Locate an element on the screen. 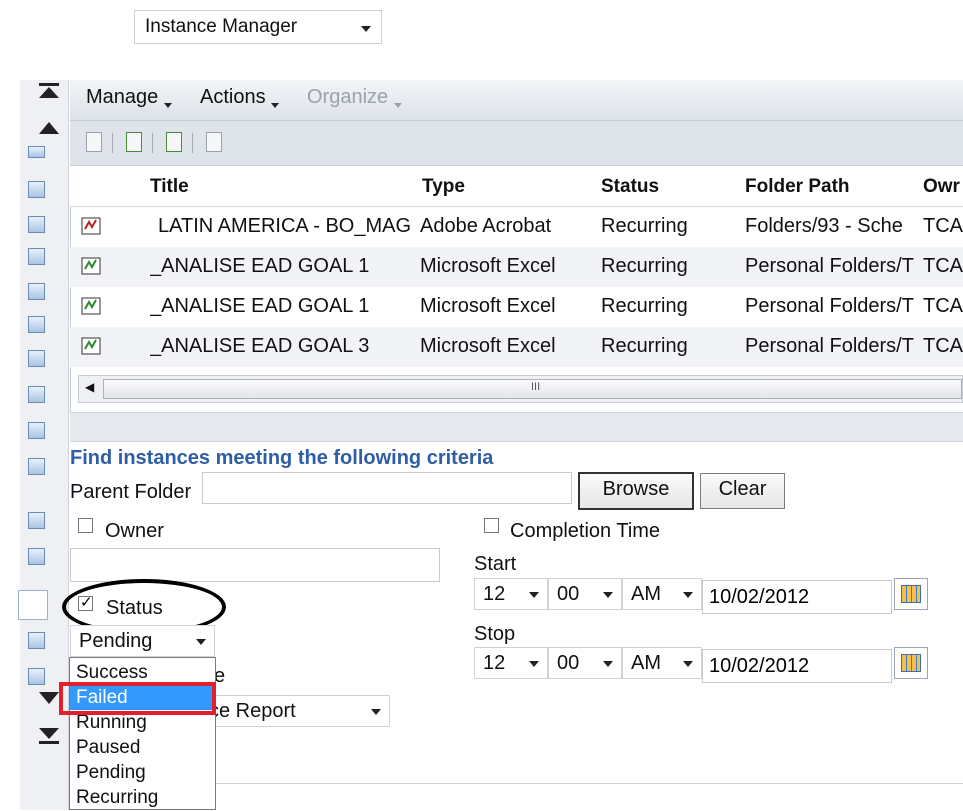 This screenshot has height=811, width=963. start-minute-value: 00 is located at coordinates (568, 594).